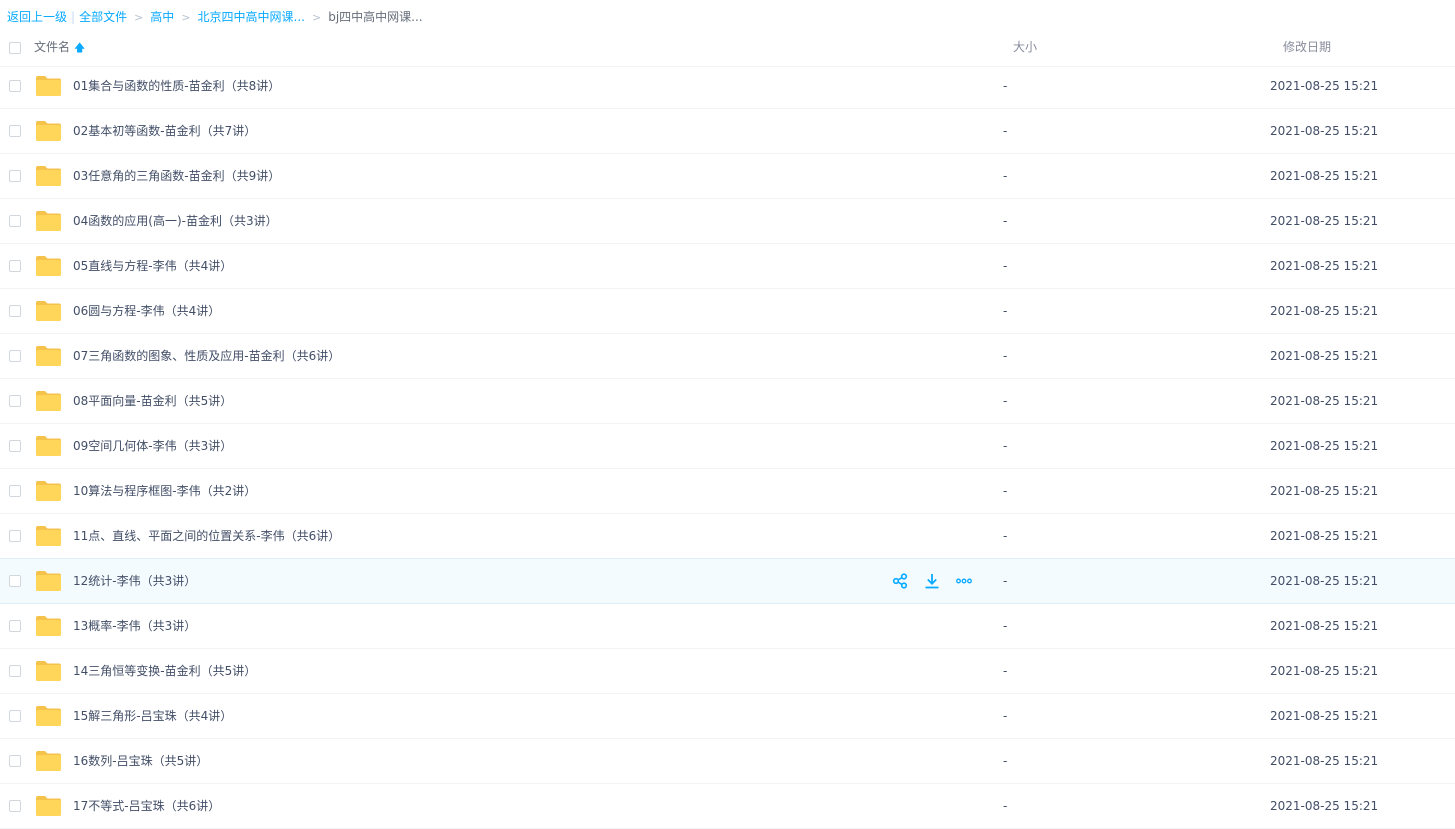  What do you see at coordinates (176, 86) in the screenshot?
I see `file-name: 01集合与函数的性质-苗金利（共8讲）` at bounding box center [176, 86].